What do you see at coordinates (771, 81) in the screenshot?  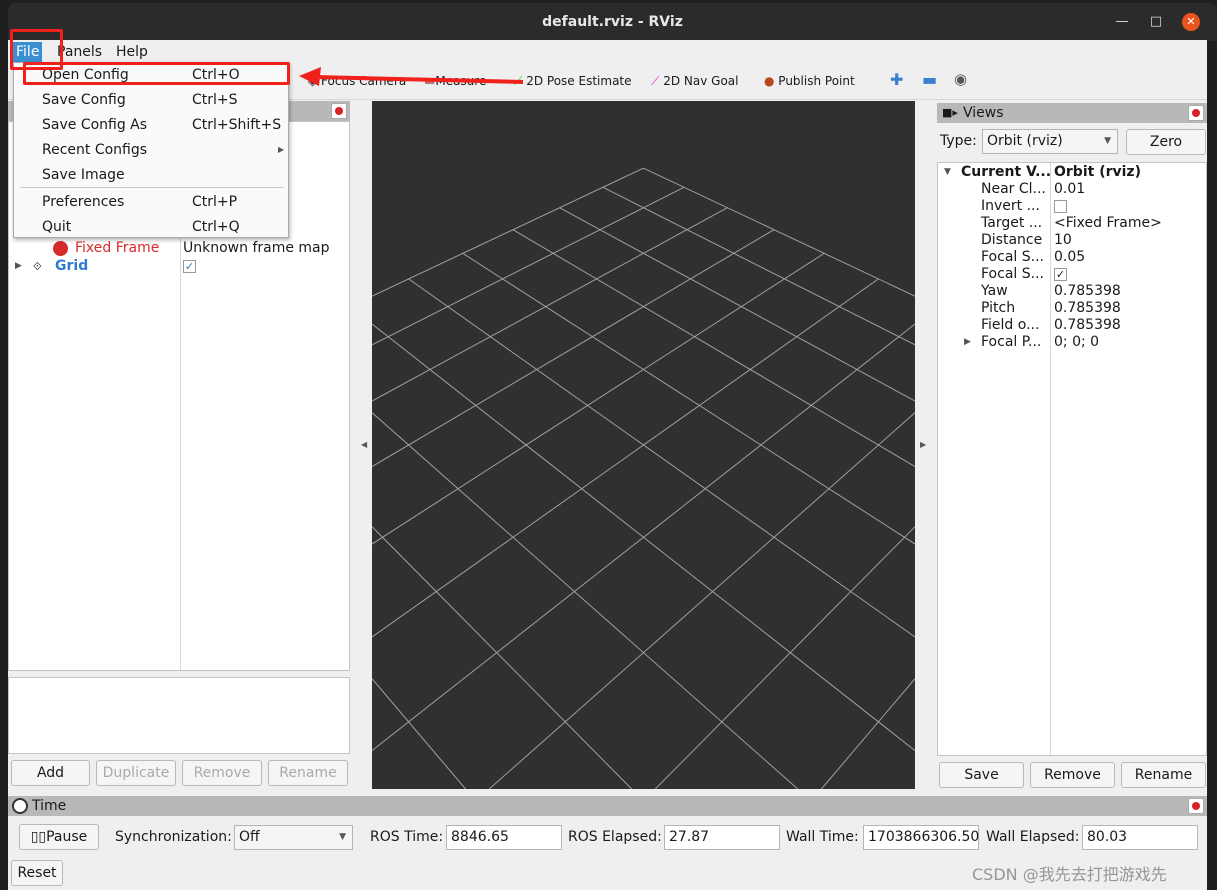 I see `map-pin-icon: ●` at bounding box center [771, 81].